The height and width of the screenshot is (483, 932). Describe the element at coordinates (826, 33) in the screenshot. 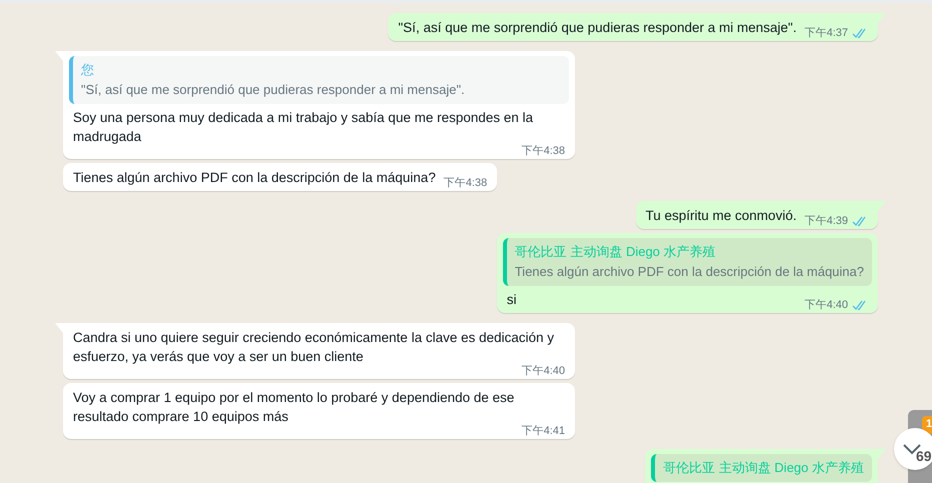

I see `message-time: 下午4:37` at that location.